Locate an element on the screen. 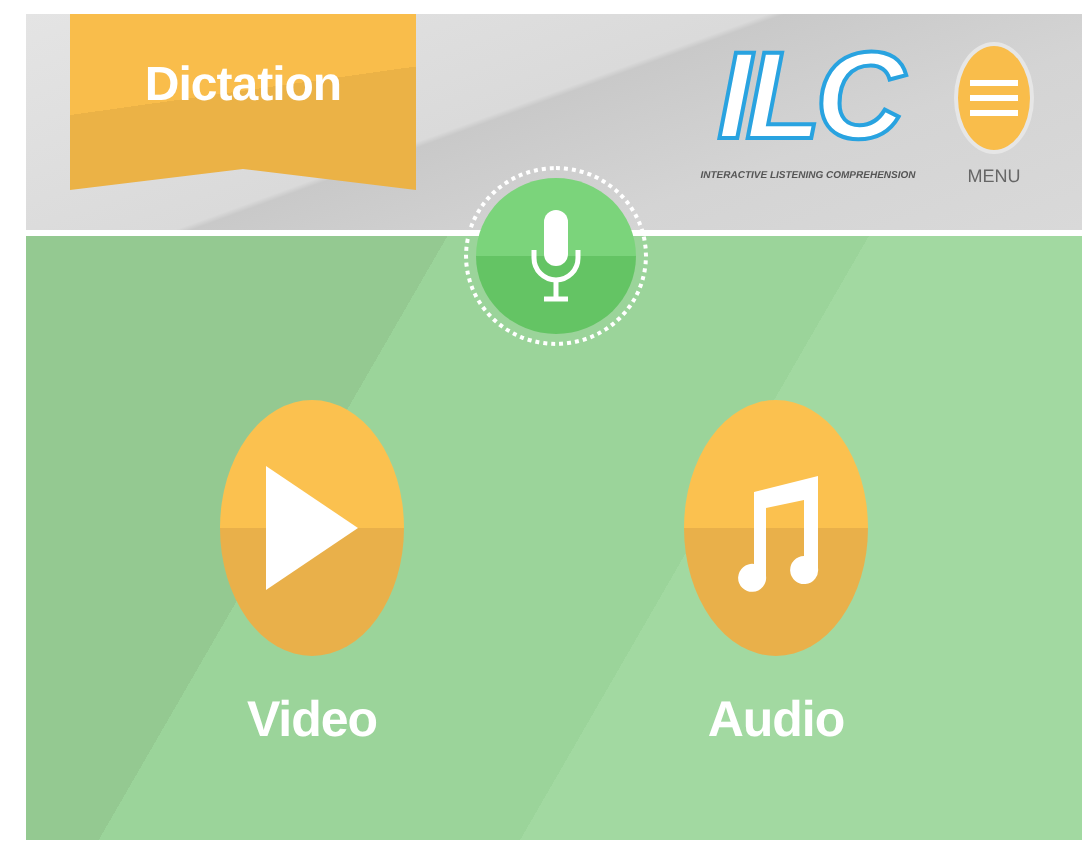  play-icon is located at coordinates (312, 528).